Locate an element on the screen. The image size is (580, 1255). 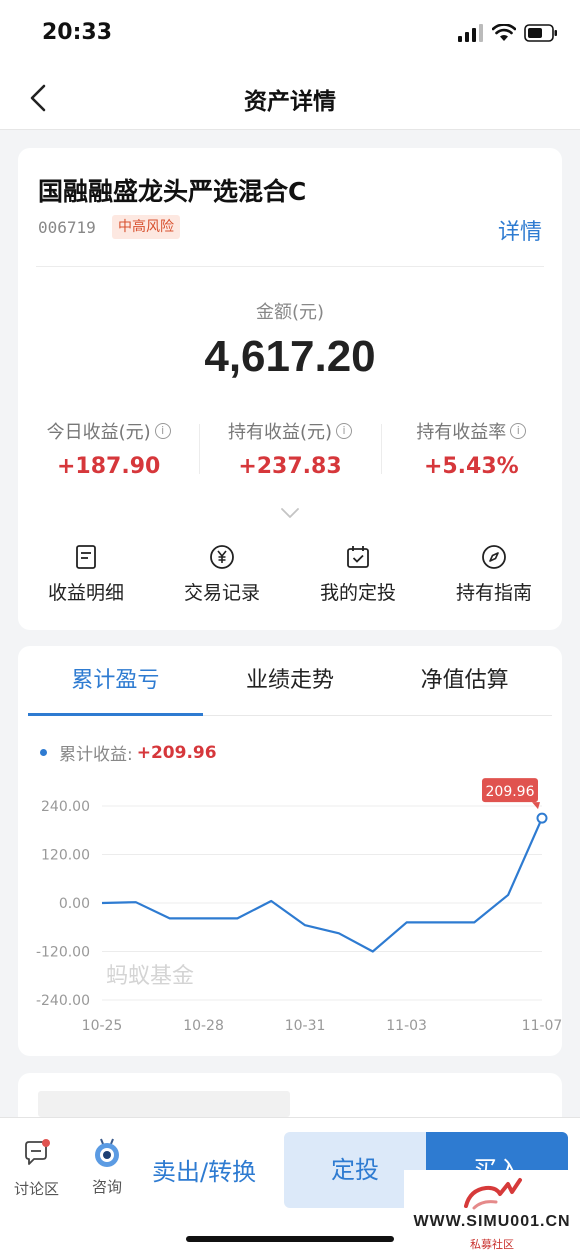
metric-label: 持有收益(元) is located at coordinates (280, 432).